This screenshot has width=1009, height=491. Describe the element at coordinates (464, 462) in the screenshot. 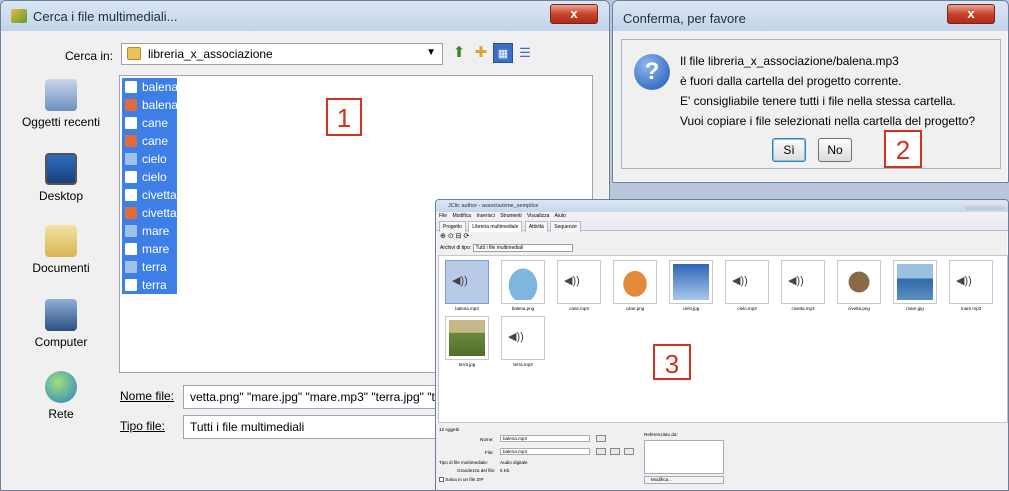

I see `type-label: Tipo di file multimediale:` at that location.